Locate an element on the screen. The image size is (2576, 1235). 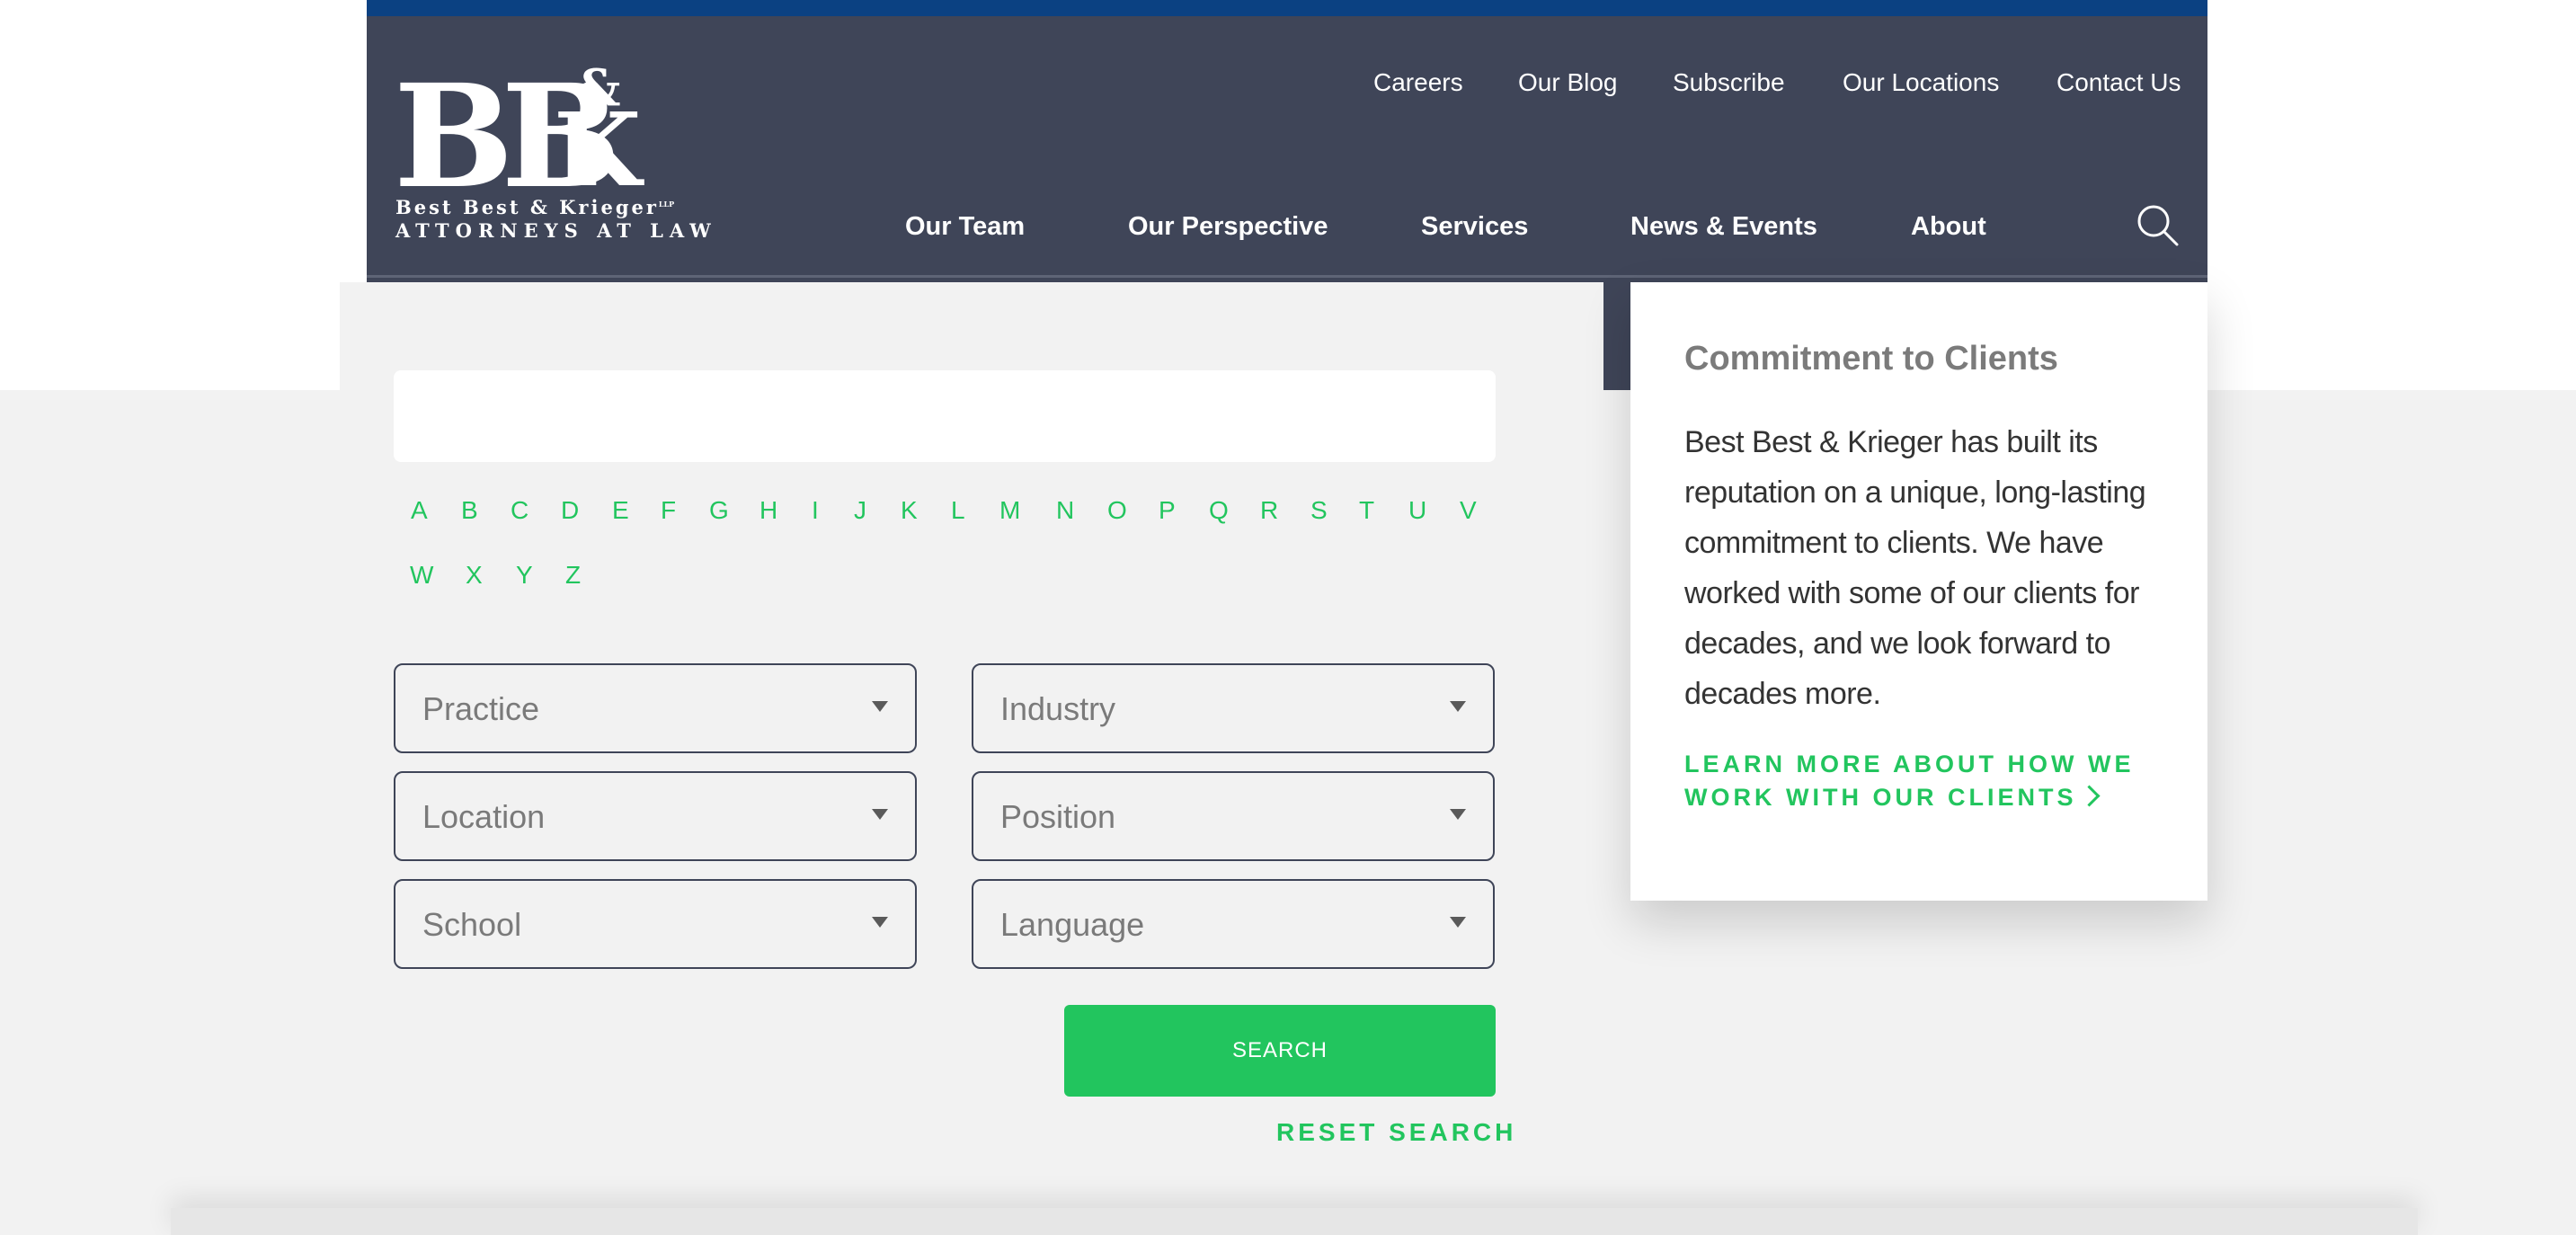
alpha-letter: M is located at coordinates (1009, 510).